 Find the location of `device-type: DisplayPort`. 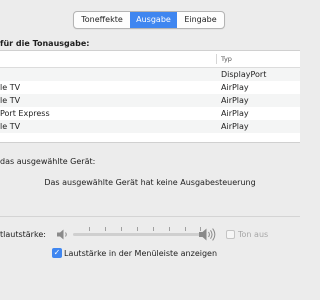

device-type: DisplayPort is located at coordinates (244, 74).